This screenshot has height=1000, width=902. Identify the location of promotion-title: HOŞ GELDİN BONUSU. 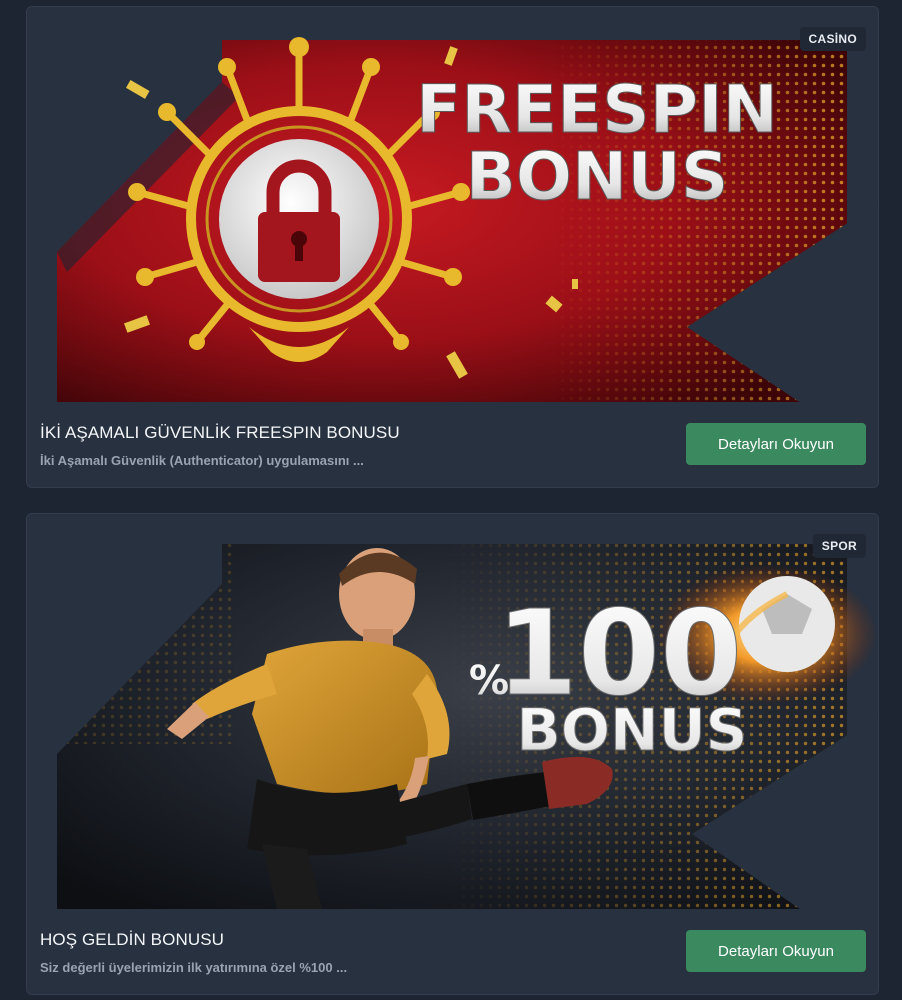
(132, 939).